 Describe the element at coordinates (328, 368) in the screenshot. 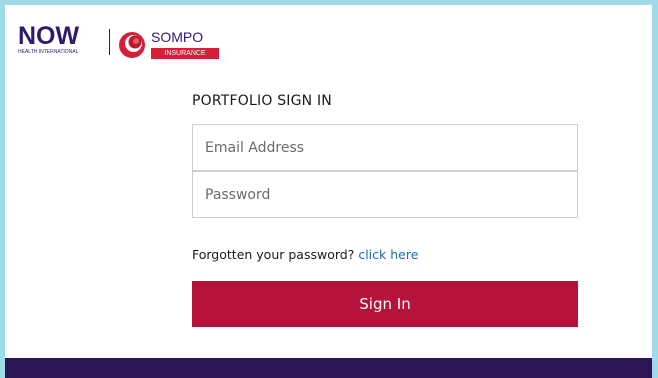

I see `footer-bar` at that location.